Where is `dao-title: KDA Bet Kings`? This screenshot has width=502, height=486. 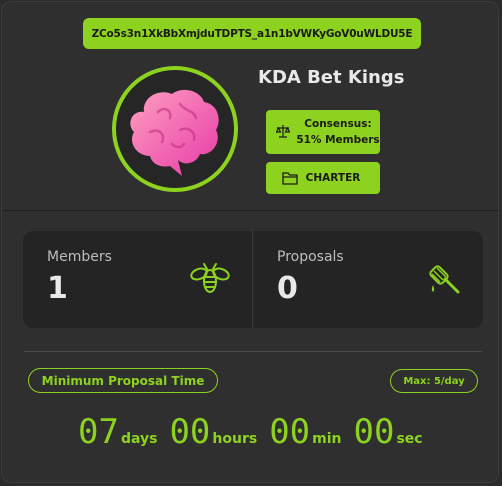 dao-title: KDA Bet Kings is located at coordinates (331, 77).